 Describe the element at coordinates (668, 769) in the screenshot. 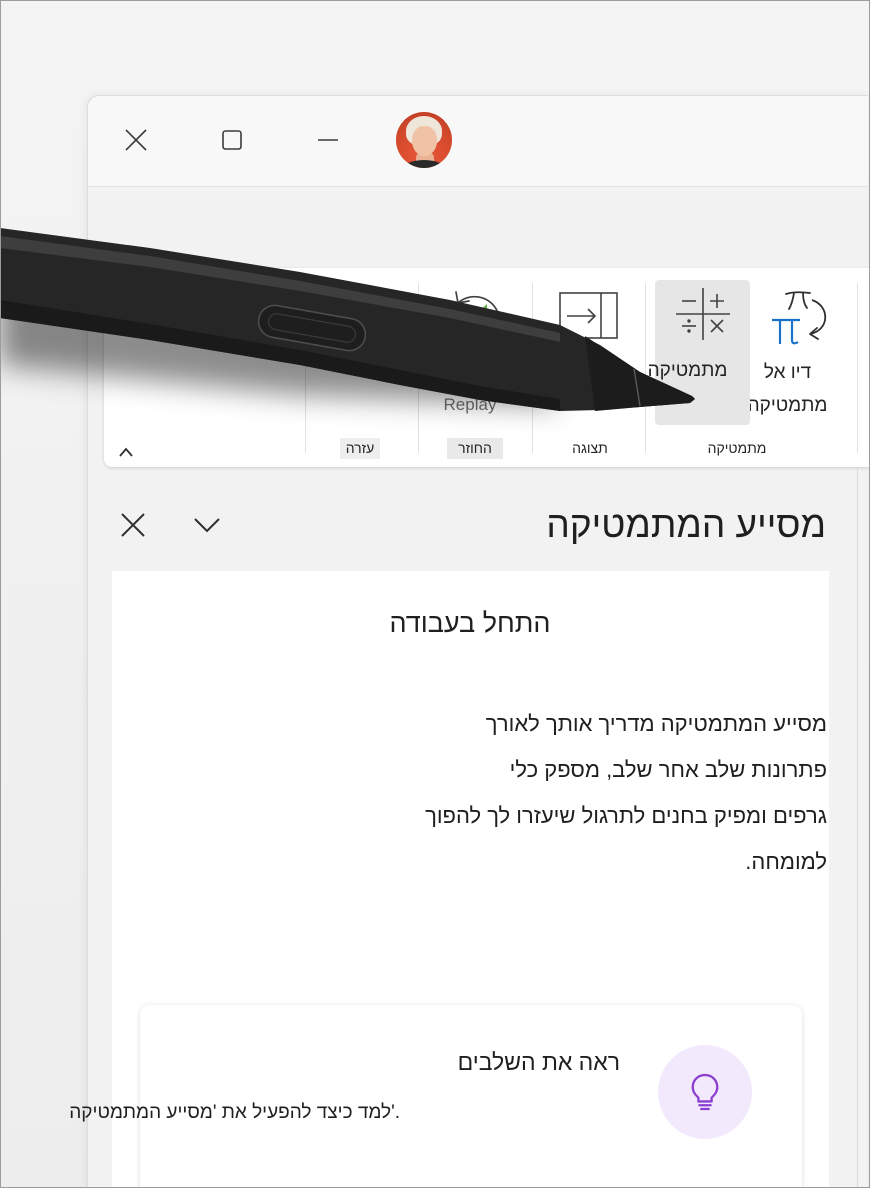

I see `intro-line: פתרונות שלב אחר שלב, מספק כלי` at that location.